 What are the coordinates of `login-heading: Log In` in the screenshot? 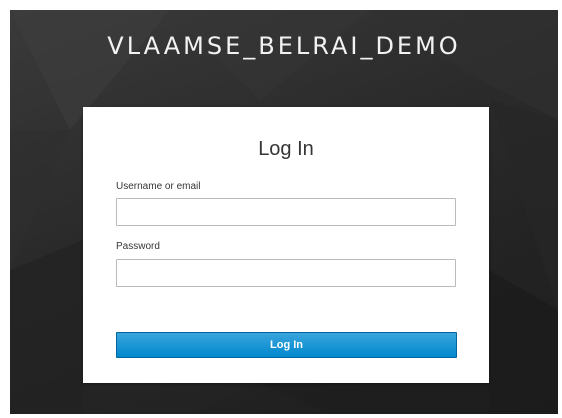 It's located at (286, 149).